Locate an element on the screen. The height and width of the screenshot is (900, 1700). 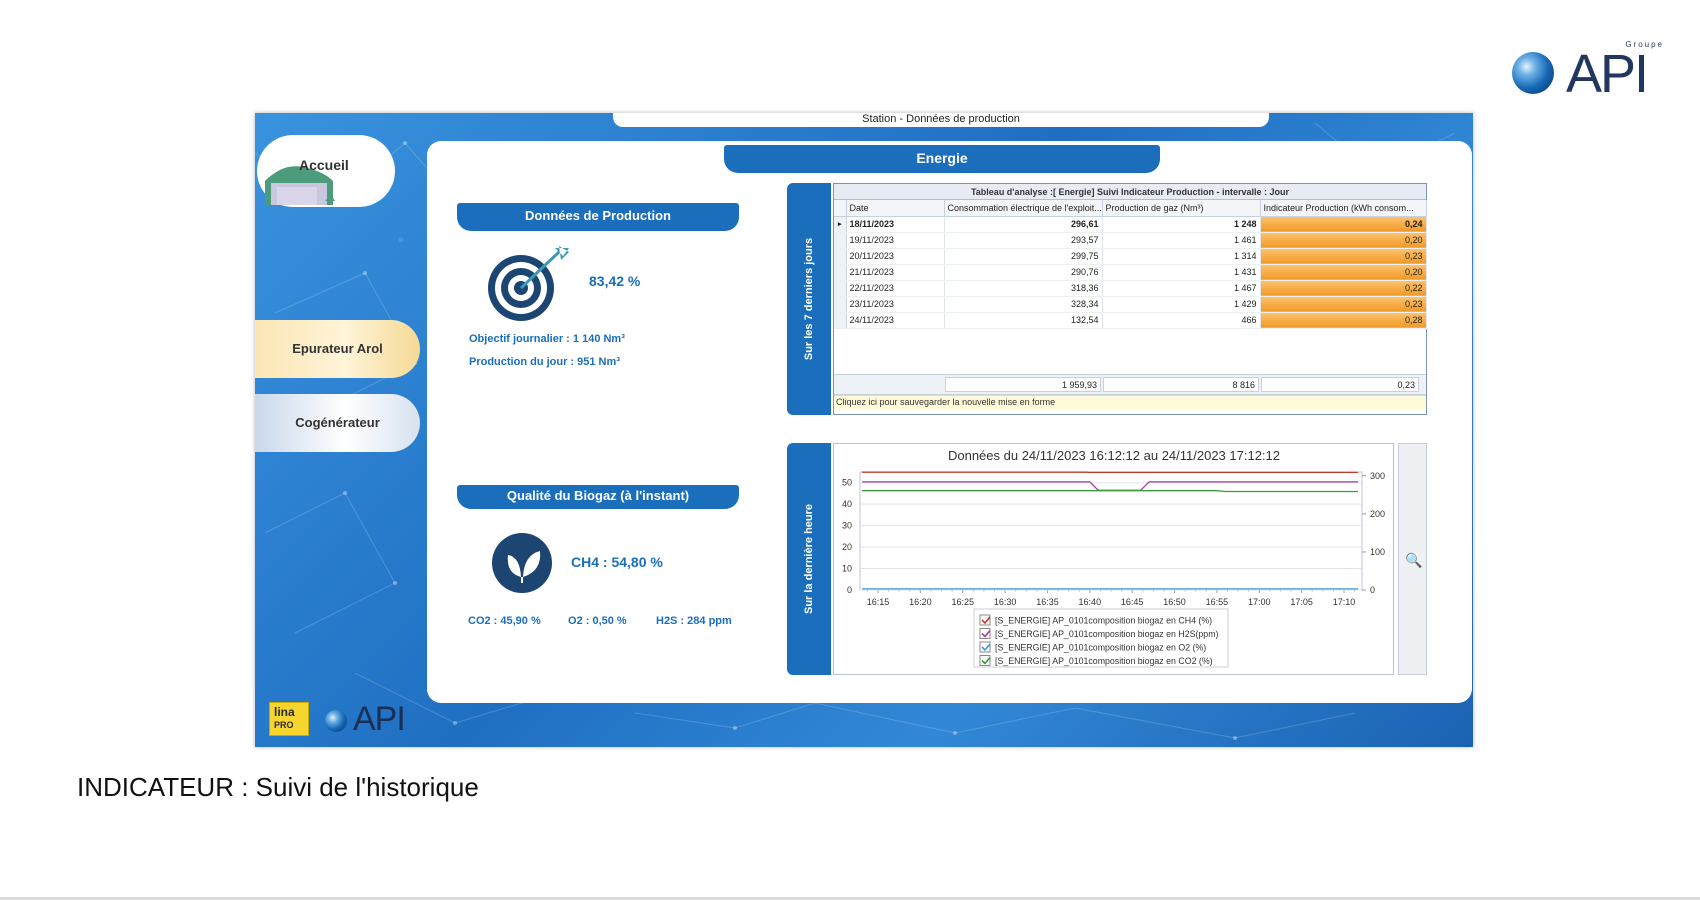
table-row: ▸ 18/11/2023 296,61 1 248 0,24 is located at coordinates (1130, 224).